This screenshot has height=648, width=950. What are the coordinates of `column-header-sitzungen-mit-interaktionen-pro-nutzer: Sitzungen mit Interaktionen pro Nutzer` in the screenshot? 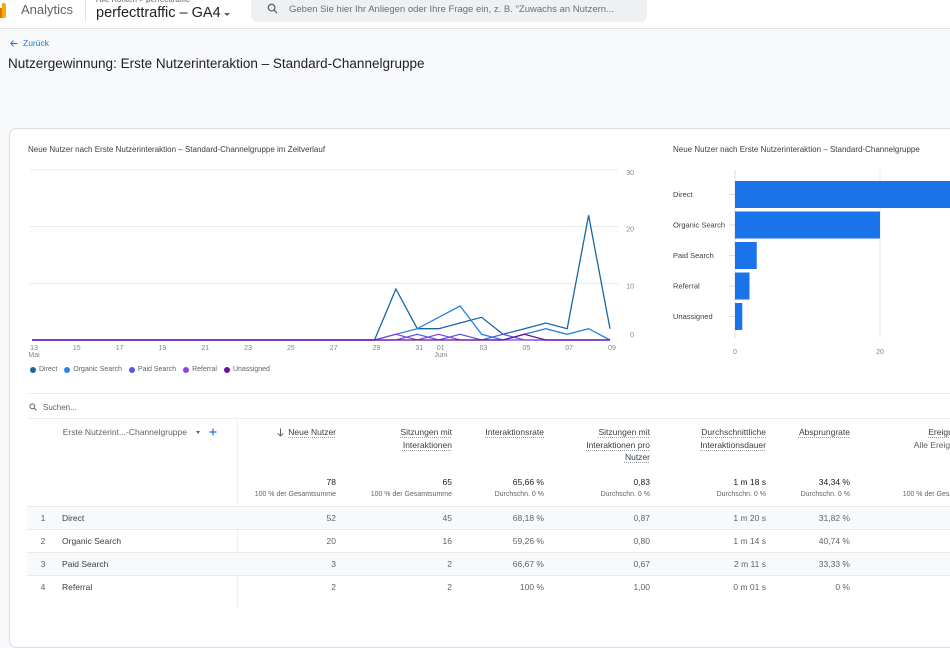 It's located at (605, 445).